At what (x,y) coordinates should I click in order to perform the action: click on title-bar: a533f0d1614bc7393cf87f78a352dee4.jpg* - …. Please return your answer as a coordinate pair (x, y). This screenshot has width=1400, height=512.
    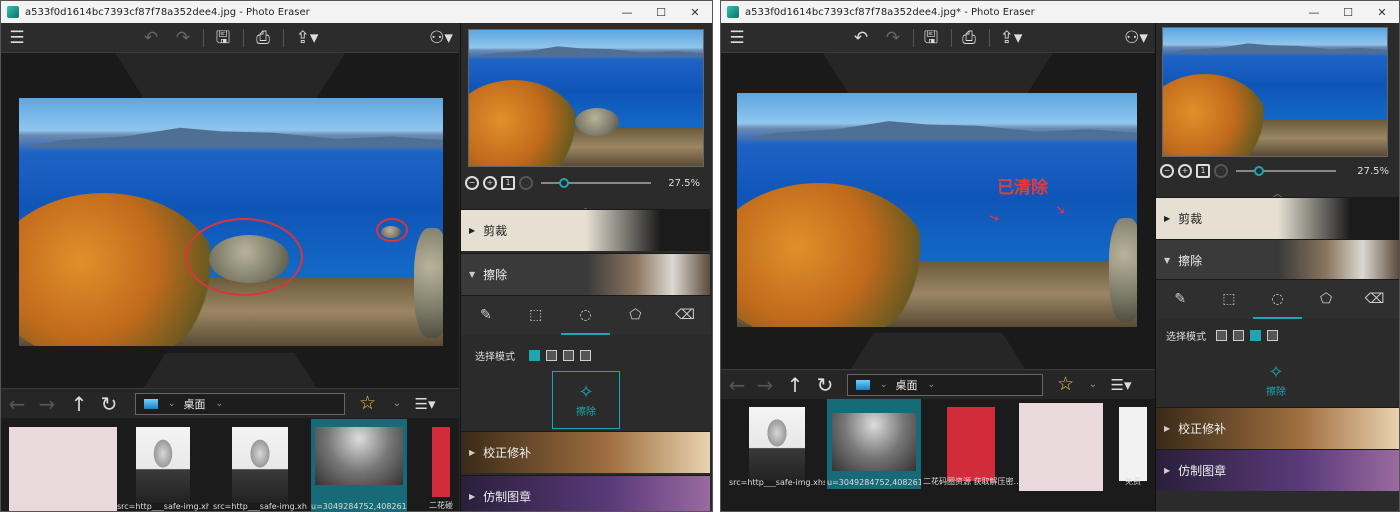
    Looking at the image, I should click on (1060, 12).